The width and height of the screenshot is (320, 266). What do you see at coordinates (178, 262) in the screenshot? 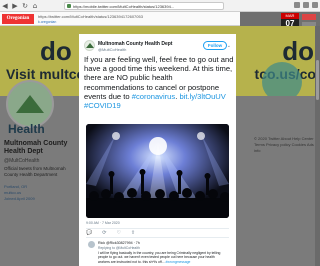
I see `hashtag-wrongmessage-link: #wrongmessage` at bounding box center [178, 262].